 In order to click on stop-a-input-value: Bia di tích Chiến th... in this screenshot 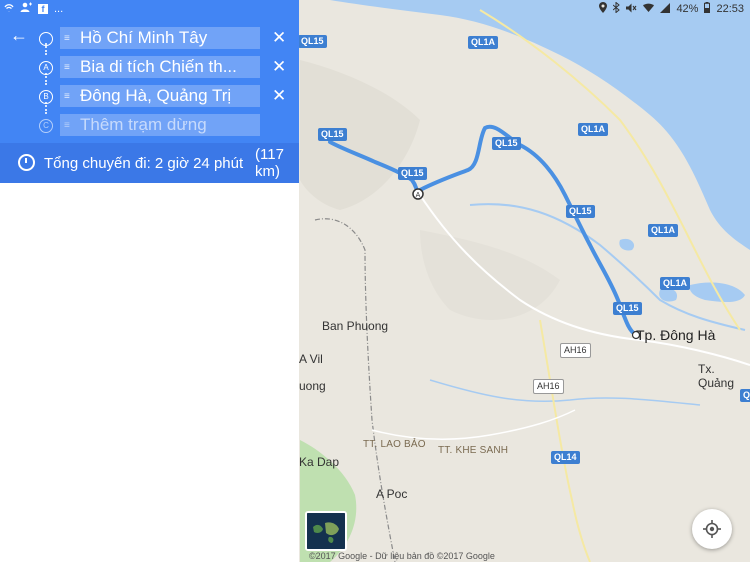, I will do `click(158, 66)`.